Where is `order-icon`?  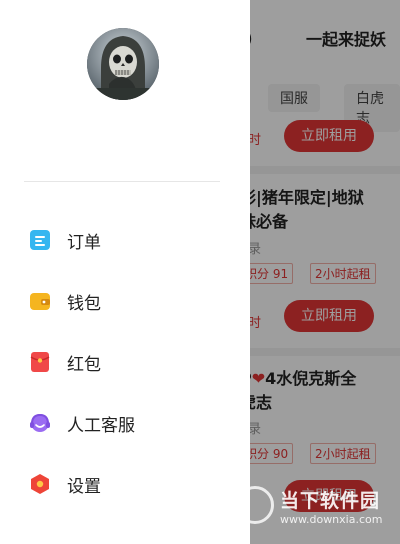
order-icon is located at coordinates (40, 240).